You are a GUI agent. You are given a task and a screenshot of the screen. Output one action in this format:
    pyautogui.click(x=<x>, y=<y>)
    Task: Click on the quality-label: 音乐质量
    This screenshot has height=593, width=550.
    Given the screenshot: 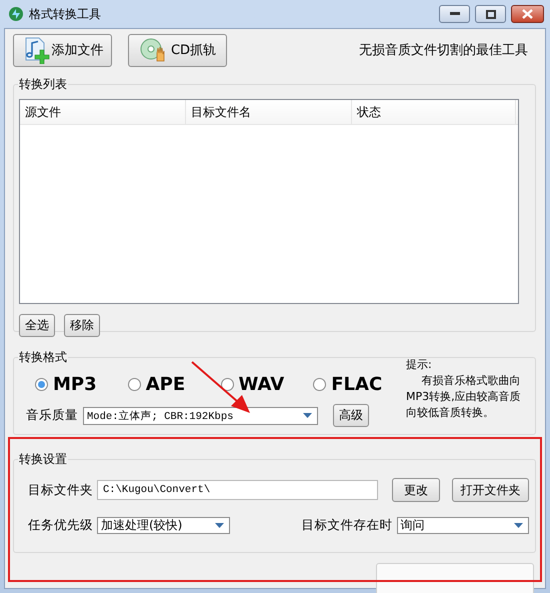 What is the action you would take?
    pyautogui.click(x=52, y=415)
    